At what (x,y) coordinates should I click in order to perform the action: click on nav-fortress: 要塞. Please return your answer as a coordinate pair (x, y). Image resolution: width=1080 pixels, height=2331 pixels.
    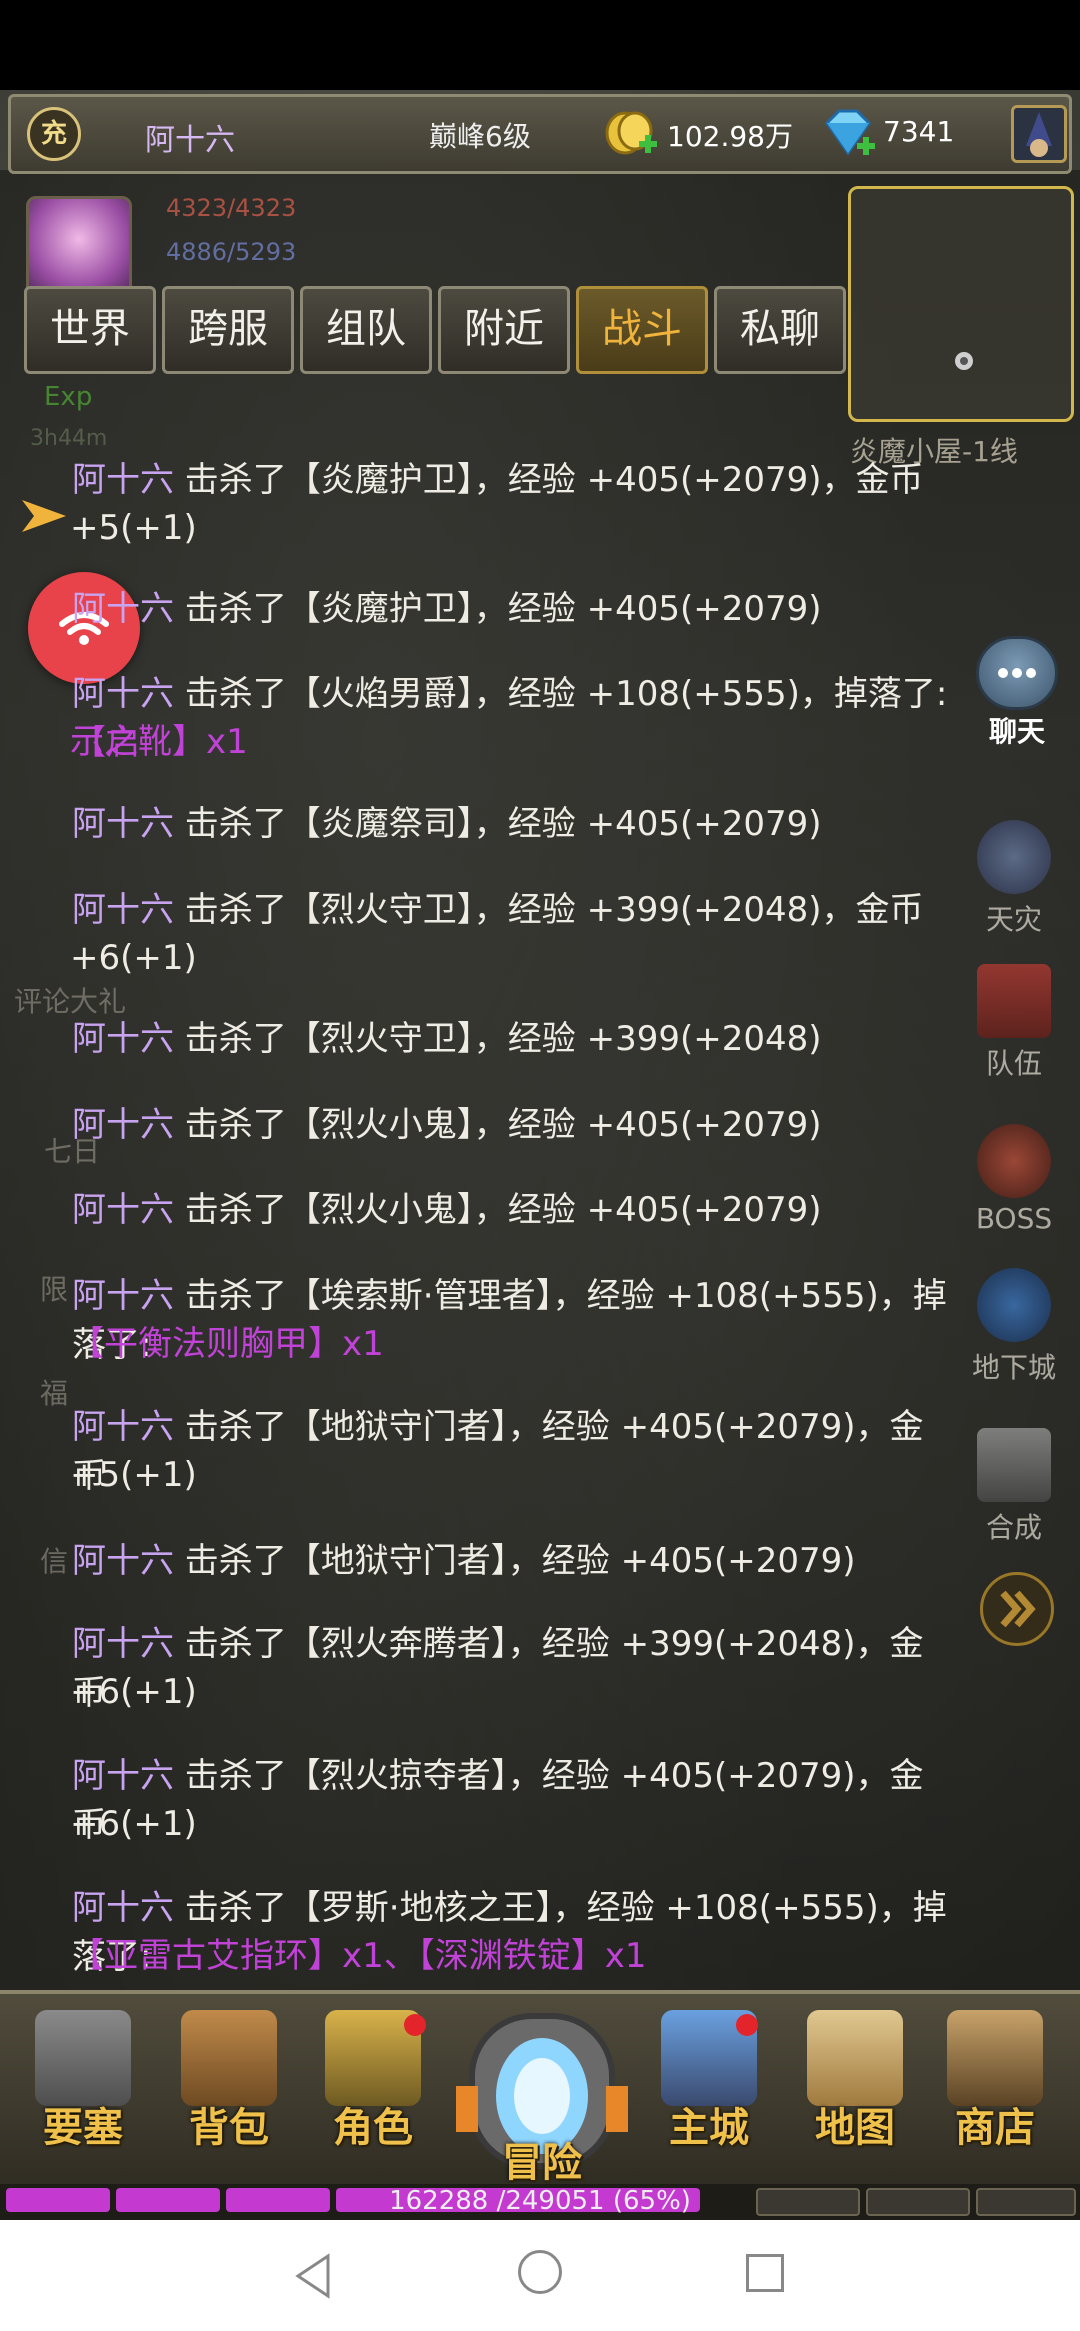
    Looking at the image, I should click on (83, 2085).